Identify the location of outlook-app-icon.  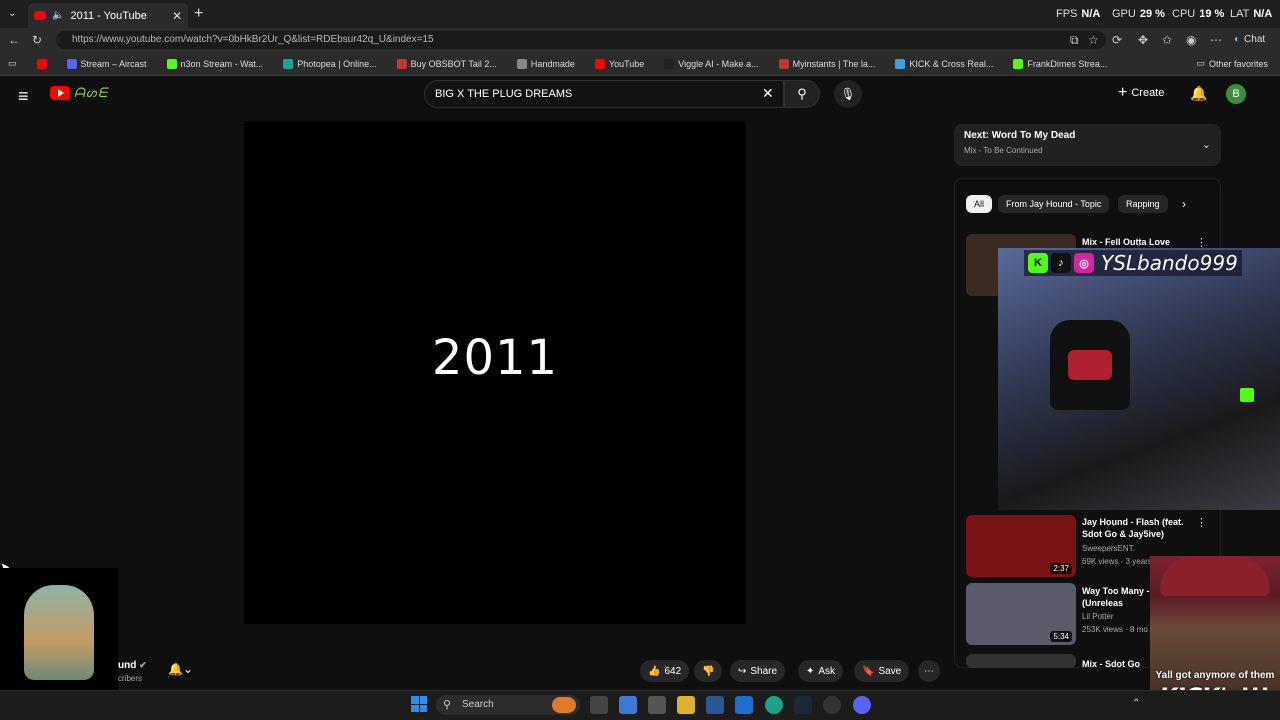
(744, 705).